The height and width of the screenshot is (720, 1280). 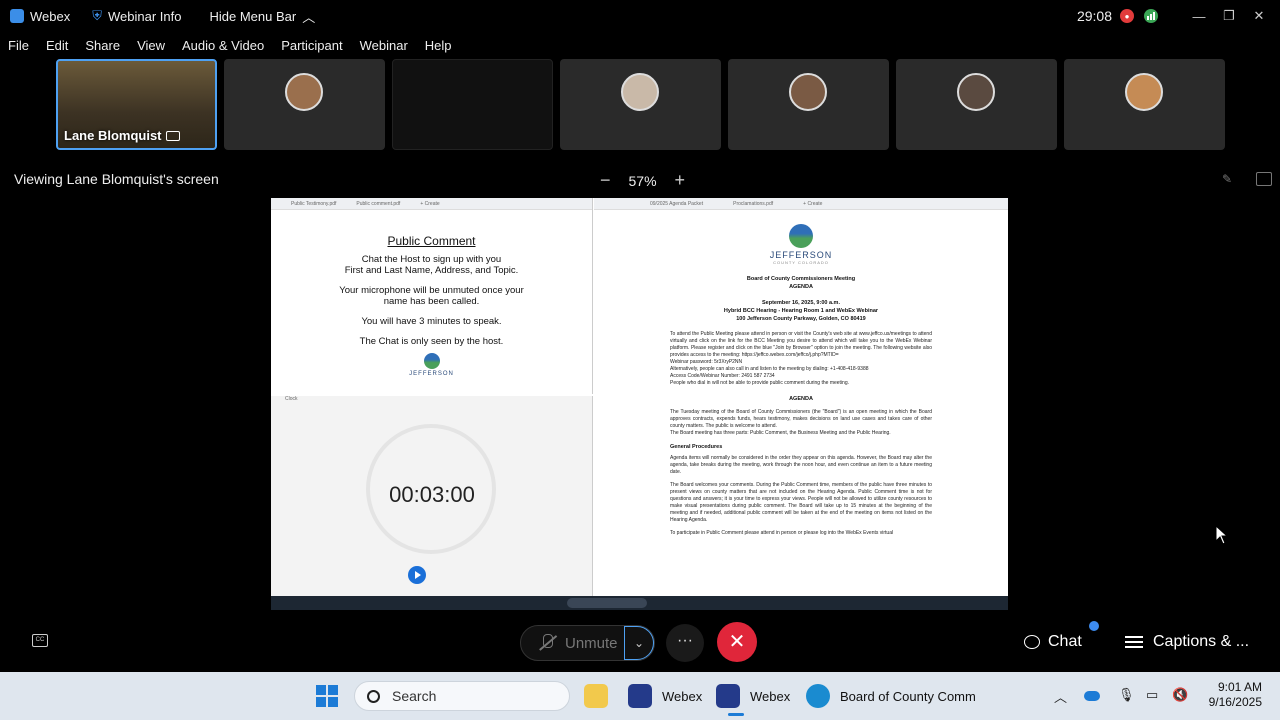 I want to click on minimize-button: —, so click(x=1199, y=16).